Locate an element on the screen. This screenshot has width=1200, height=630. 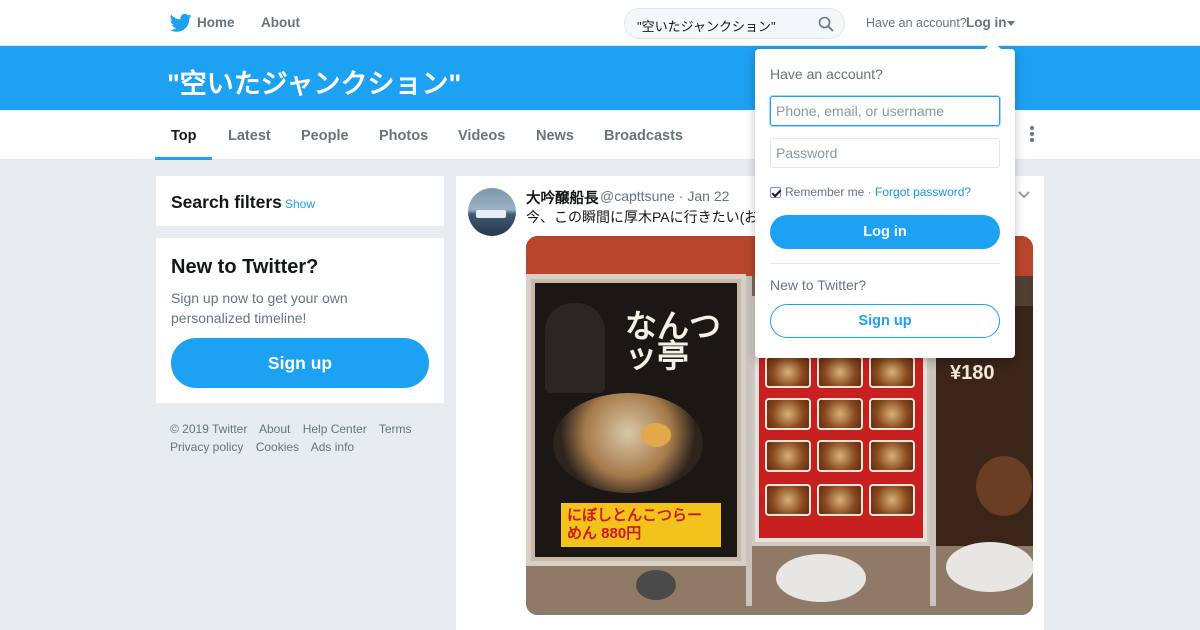
footer-copyright: © 2019 Twitter is located at coordinates (209, 429).